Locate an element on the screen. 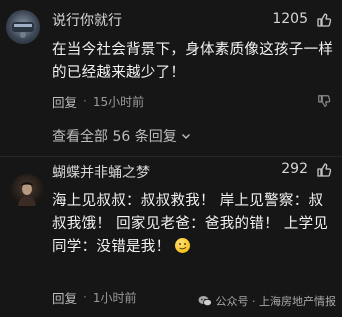 This screenshot has width=342, height=317. view-all-replies-label: 查看全部 56 条回复 is located at coordinates (114, 137).